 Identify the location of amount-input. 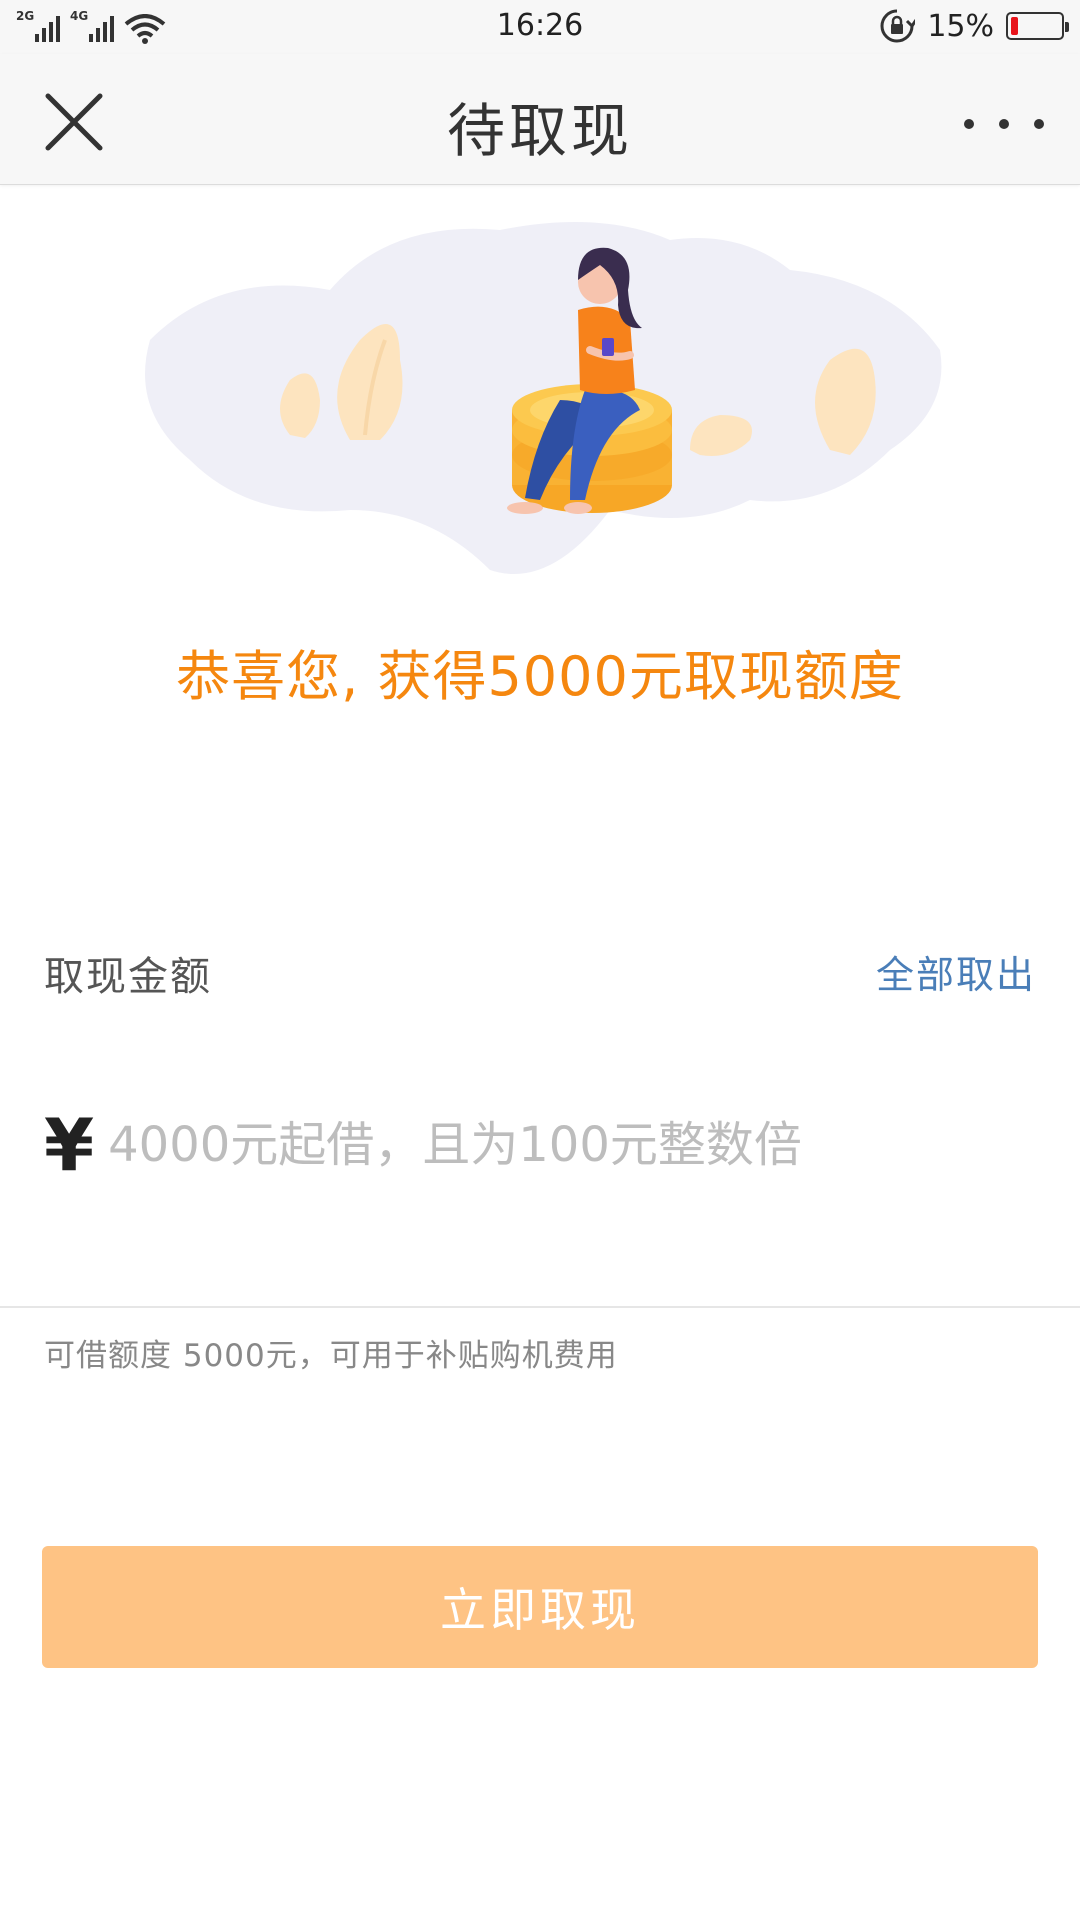
(558, 1145).